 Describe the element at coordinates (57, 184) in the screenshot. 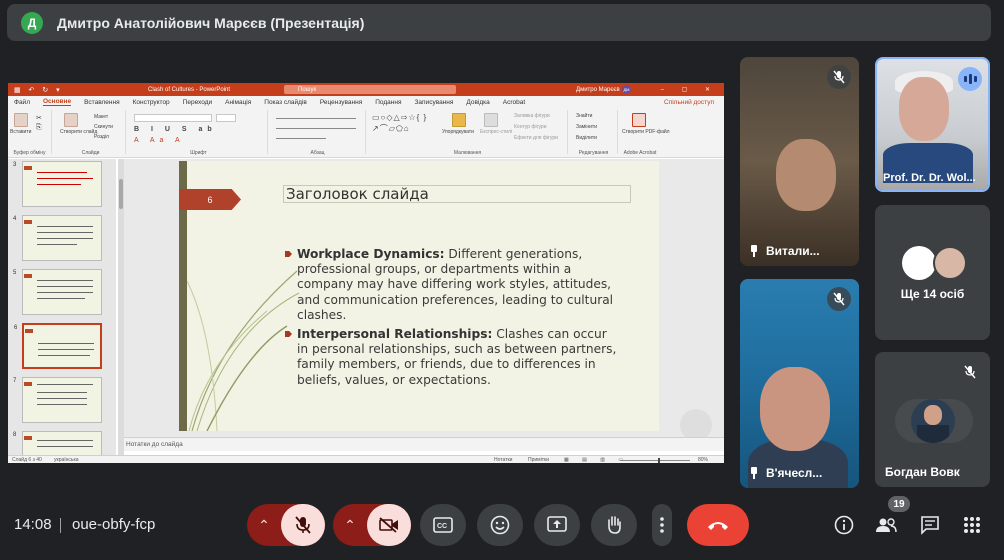

I see `slide-thumbnail: 3` at that location.